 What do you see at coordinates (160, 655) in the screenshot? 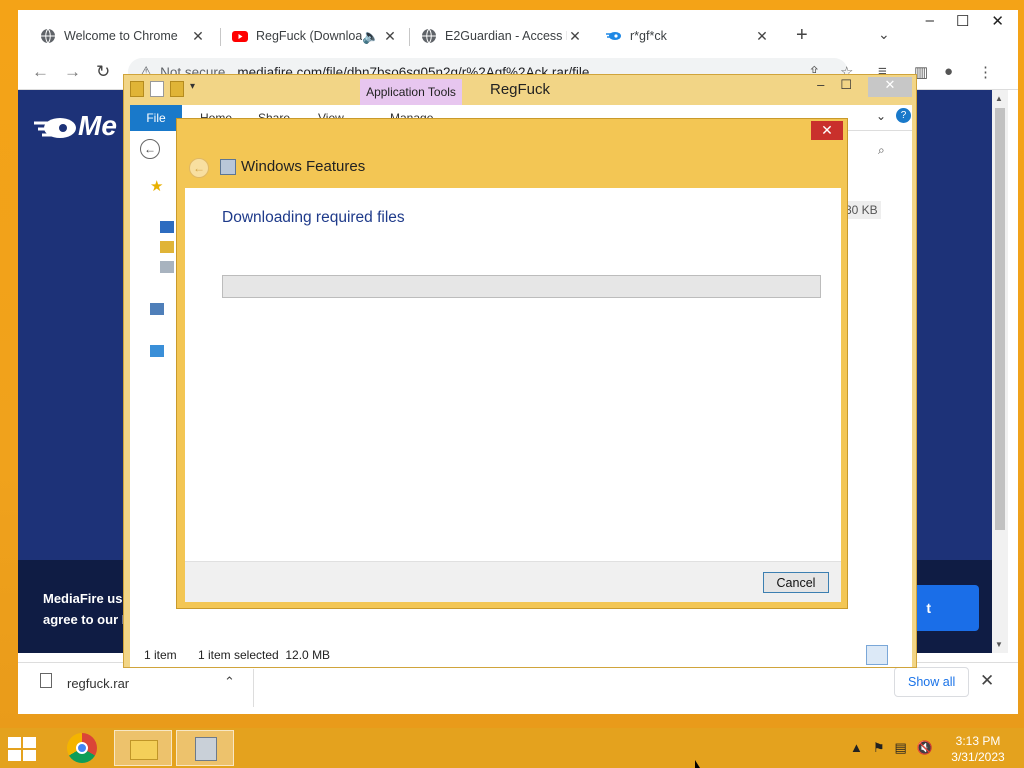
I see `item-count: 1 item` at bounding box center [160, 655].